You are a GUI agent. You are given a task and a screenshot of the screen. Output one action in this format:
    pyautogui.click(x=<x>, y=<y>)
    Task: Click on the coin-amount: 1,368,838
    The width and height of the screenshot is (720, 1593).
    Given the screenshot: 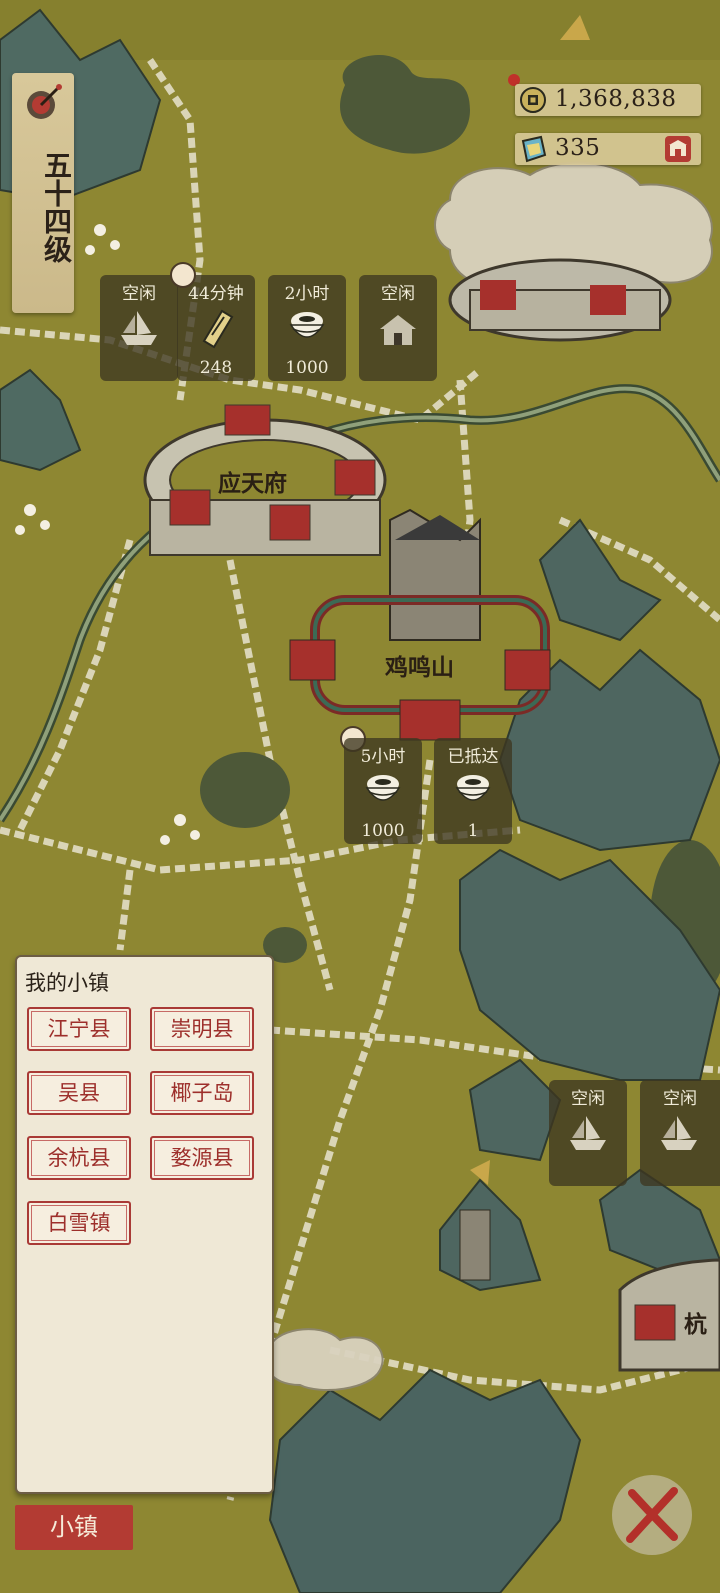 What is the action you would take?
    pyautogui.click(x=616, y=99)
    